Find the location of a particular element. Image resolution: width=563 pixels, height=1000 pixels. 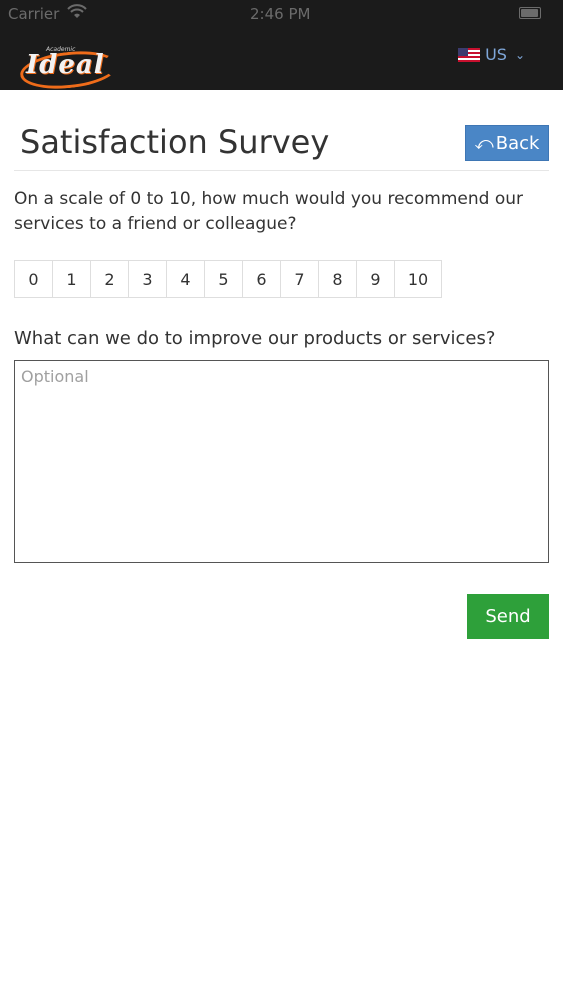

back-button-label: Back is located at coordinates (517, 143).